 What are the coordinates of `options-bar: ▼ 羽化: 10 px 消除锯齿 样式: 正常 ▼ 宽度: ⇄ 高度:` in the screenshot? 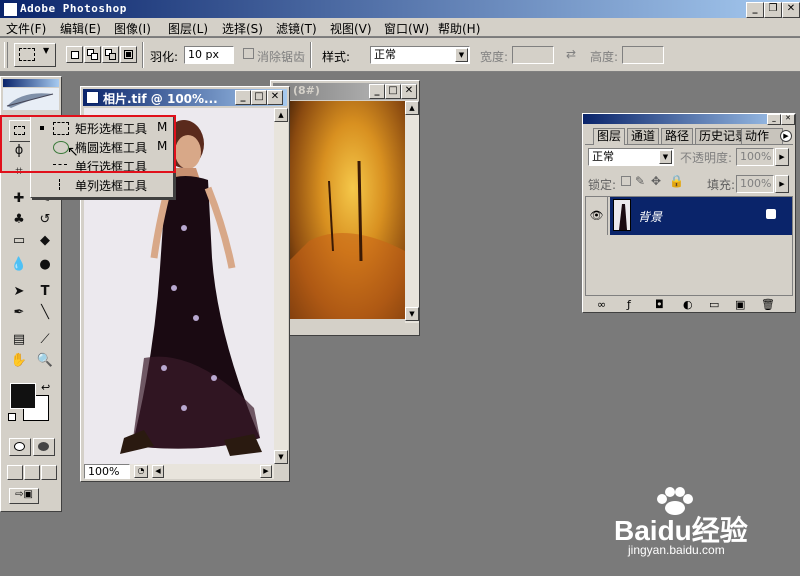 It's located at (400, 55).